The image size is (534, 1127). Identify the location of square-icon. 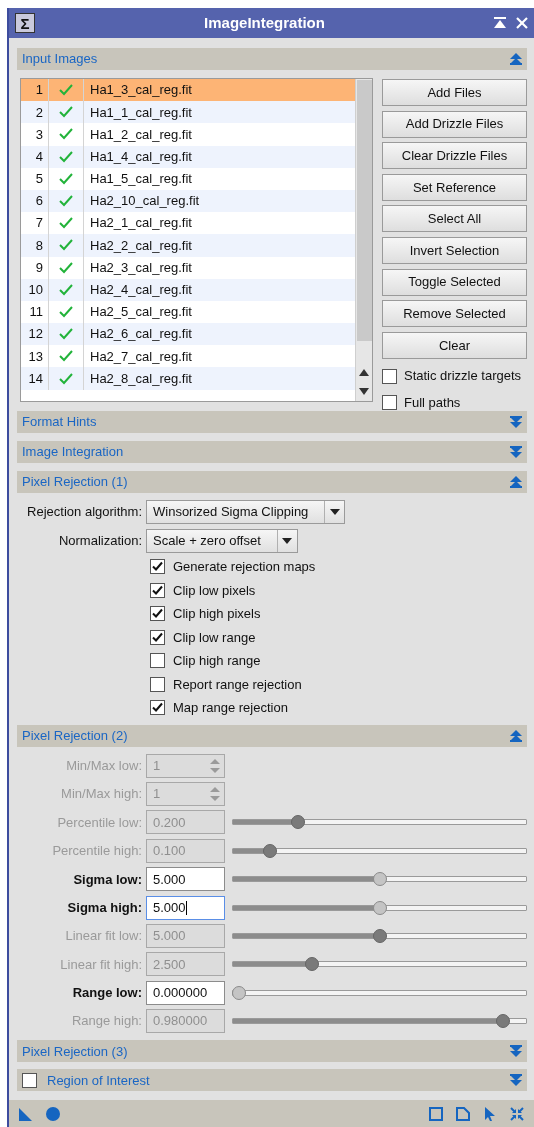
(436, 1113).